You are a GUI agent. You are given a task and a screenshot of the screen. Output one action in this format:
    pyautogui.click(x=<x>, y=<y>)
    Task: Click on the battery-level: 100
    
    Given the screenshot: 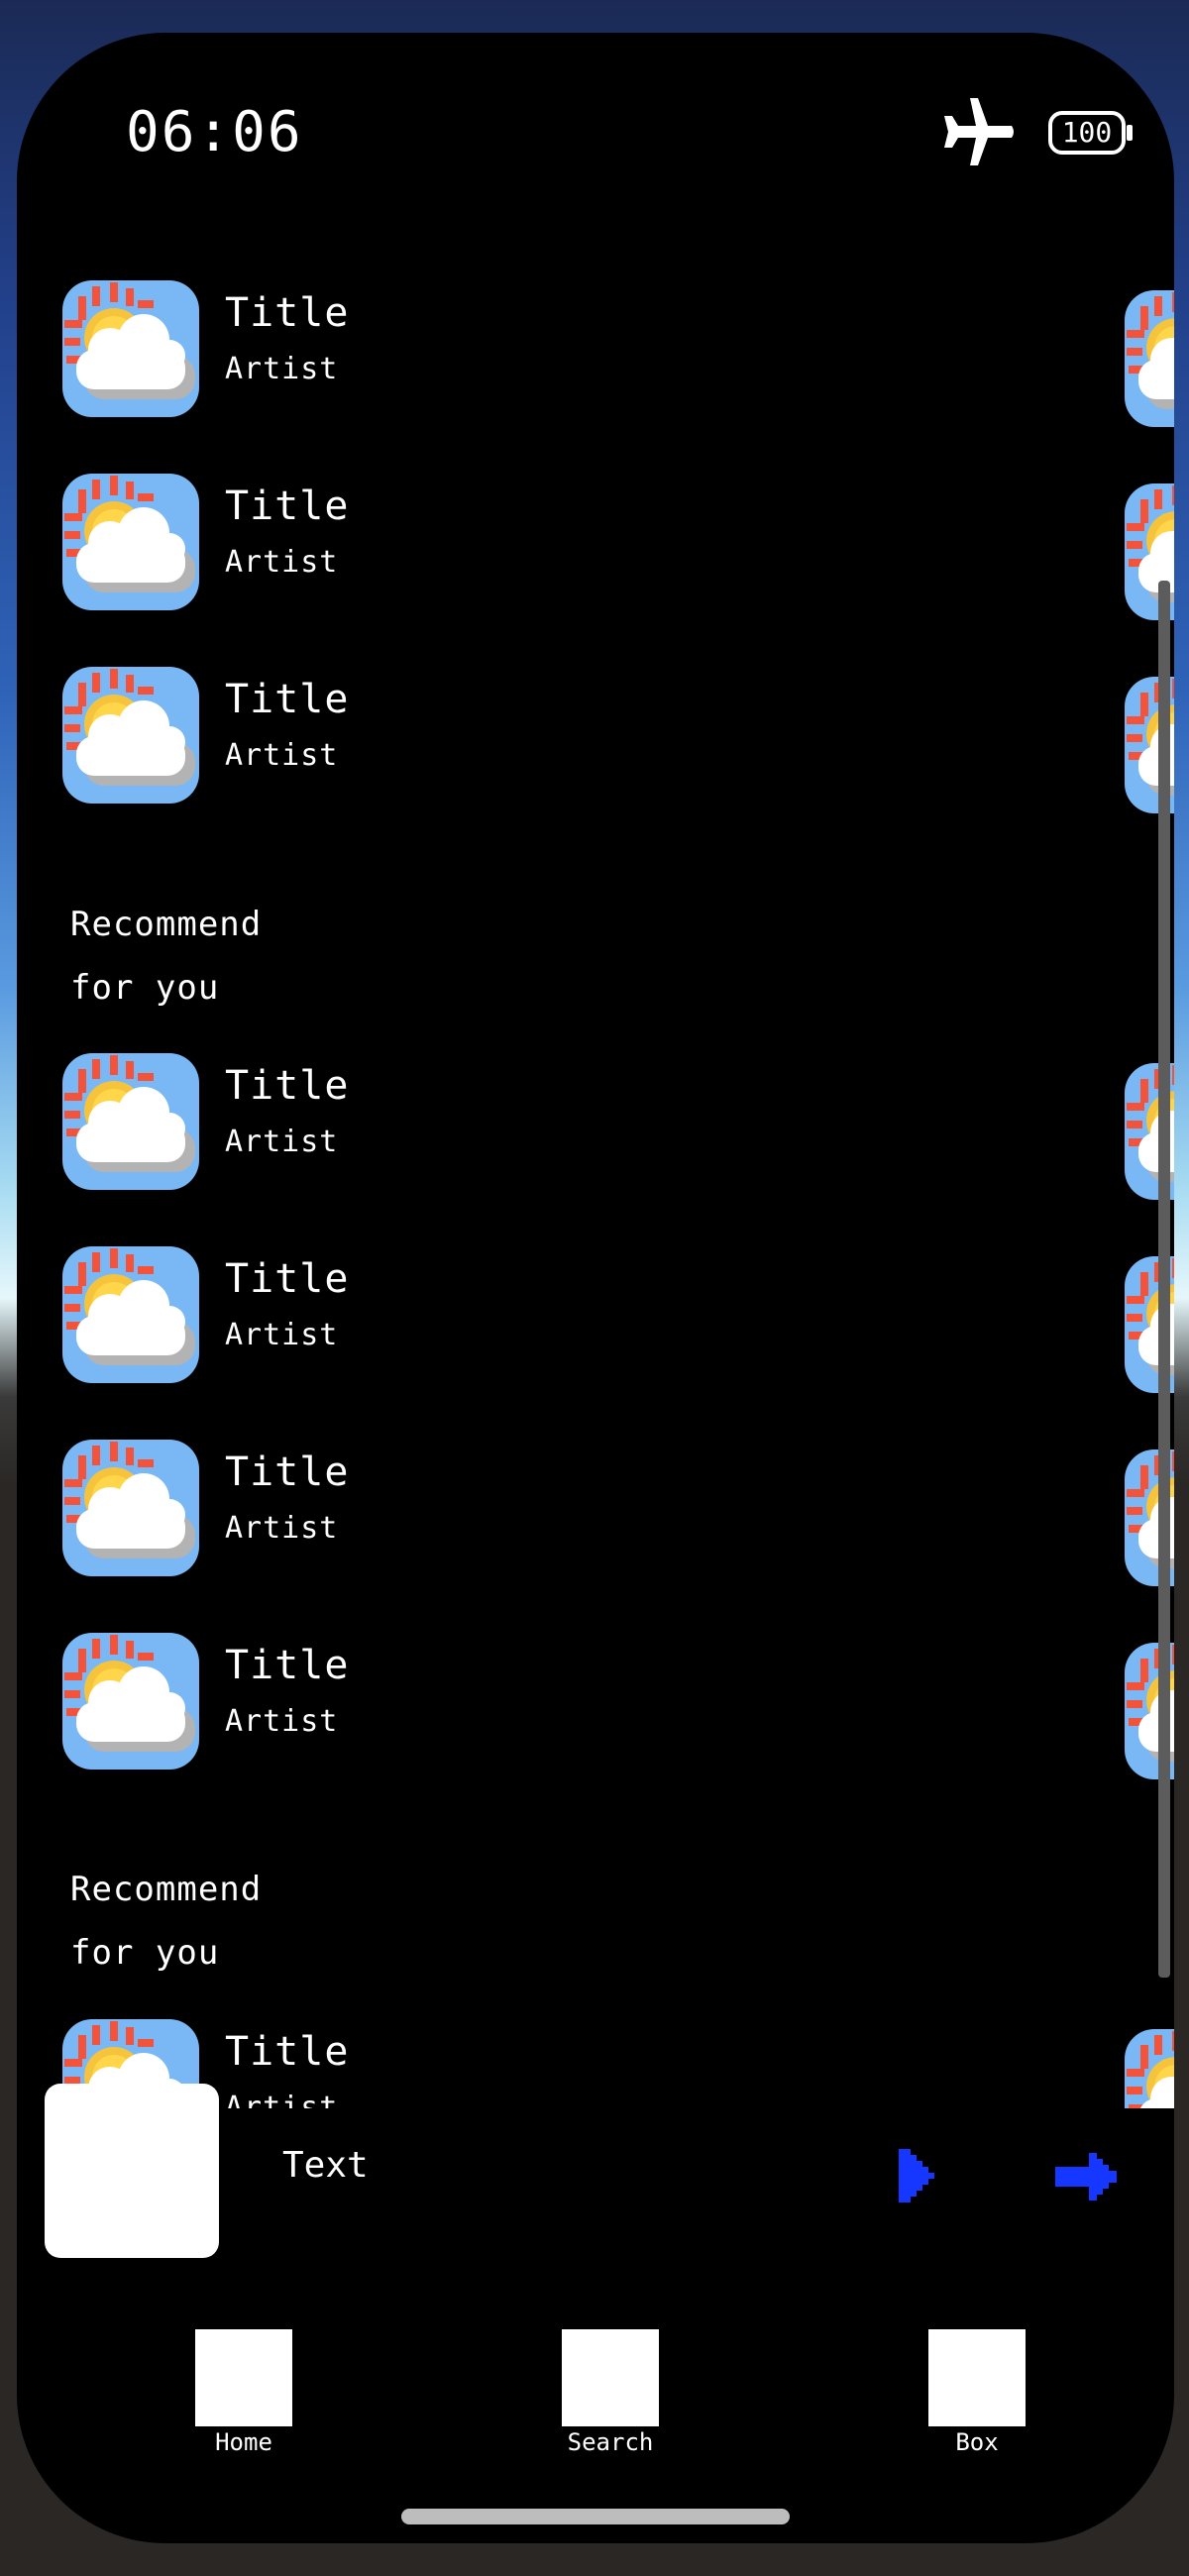 What is the action you would take?
    pyautogui.click(x=1087, y=132)
    